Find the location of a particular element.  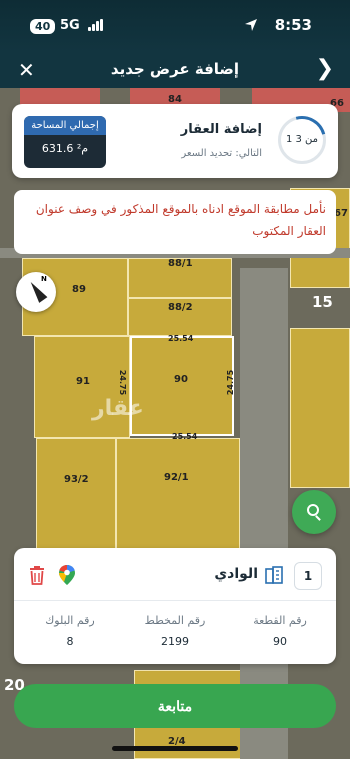

parcel-number-field: رقم القطعة 90 is located at coordinates (280, 631).